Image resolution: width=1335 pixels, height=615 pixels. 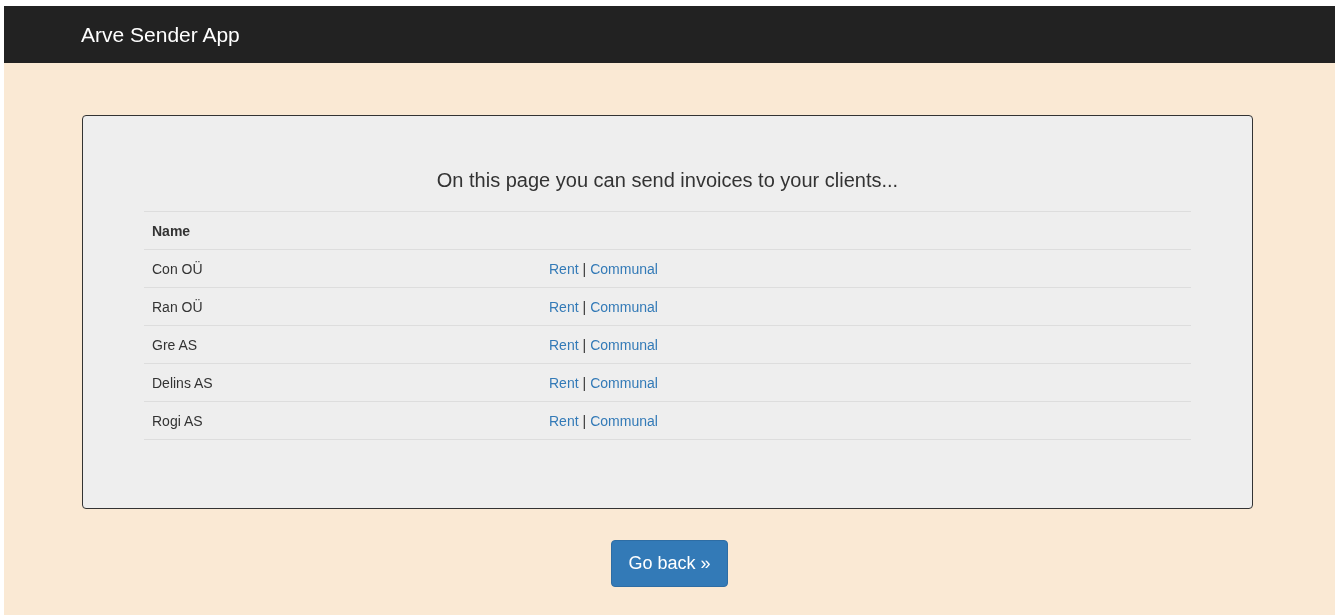 What do you see at coordinates (669, 563) in the screenshot?
I see `go-back-button: Go back »` at bounding box center [669, 563].